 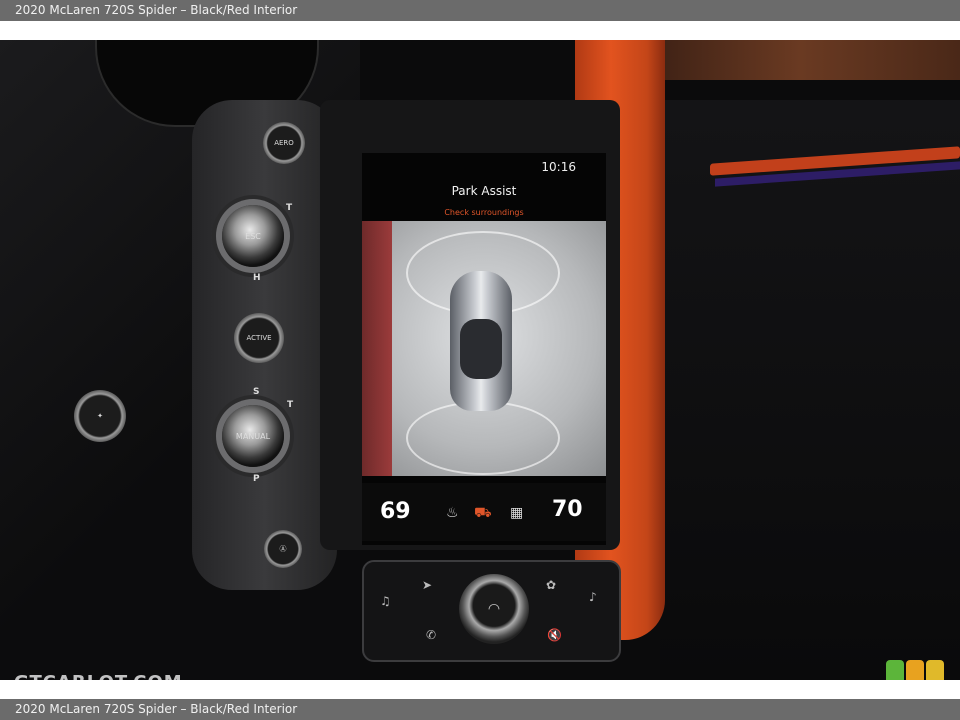 I want to click on park-assist-title: Park Assist, so click(x=484, y=191).